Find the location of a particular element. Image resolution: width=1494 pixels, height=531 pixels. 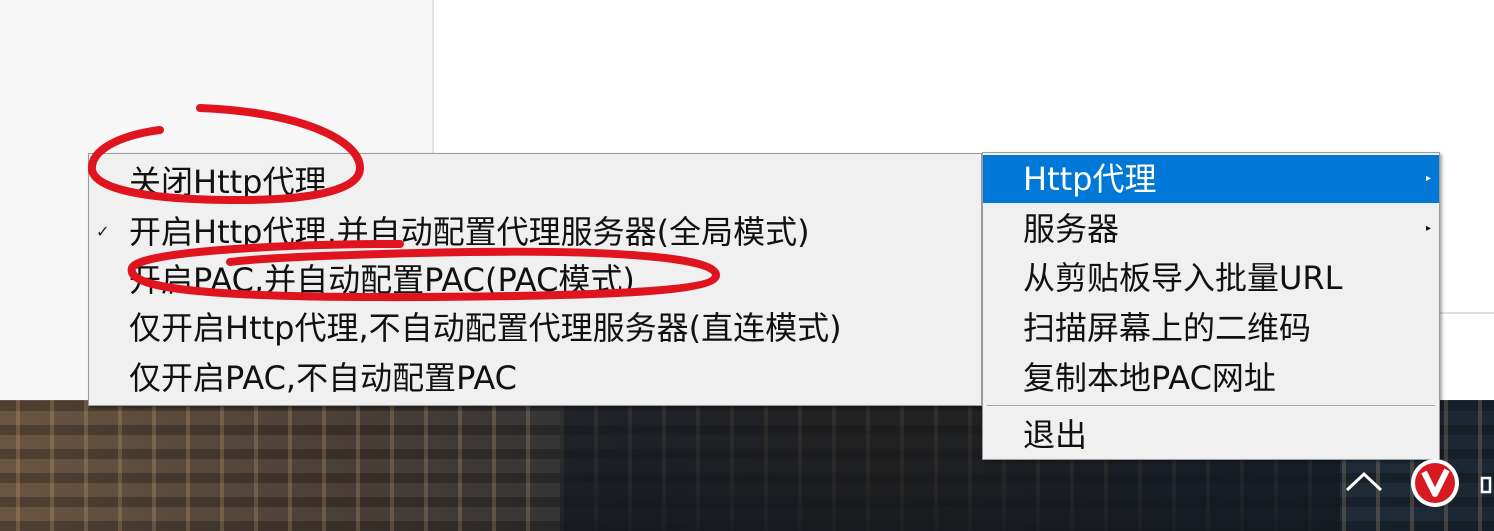

menu-item-global-mode: ✓ 开启Http代理,并自动配置代理服务器(全局模式) is located at coordinates (535, 232).